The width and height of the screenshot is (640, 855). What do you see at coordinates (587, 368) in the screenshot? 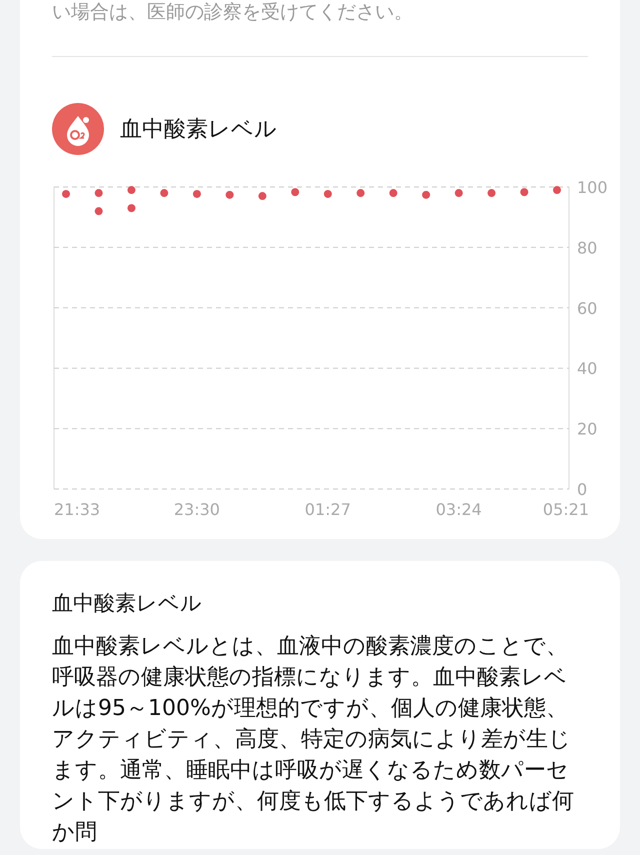
I see `y-tick-label: 40` at bounding box center [587, 368].